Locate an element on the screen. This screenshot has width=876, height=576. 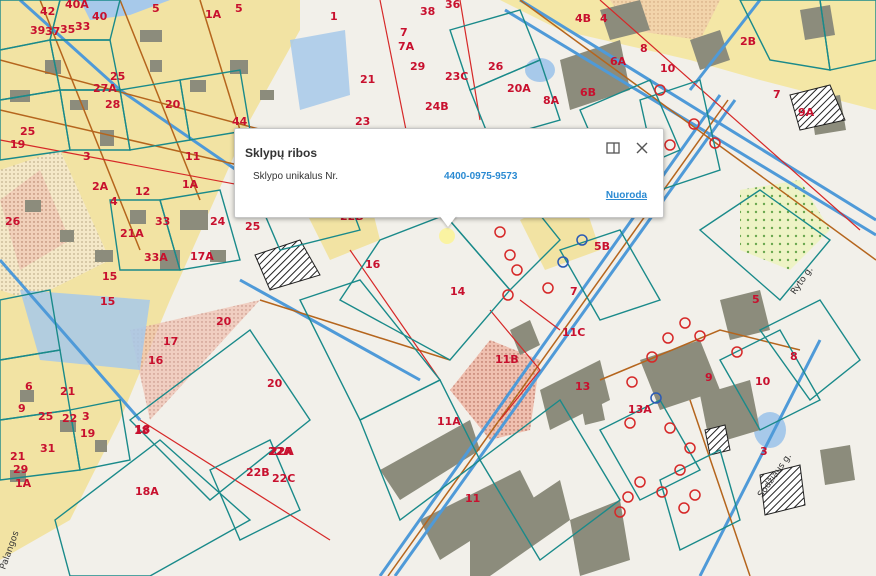
parcel-label: 2B is located at coordinates (748, 41).